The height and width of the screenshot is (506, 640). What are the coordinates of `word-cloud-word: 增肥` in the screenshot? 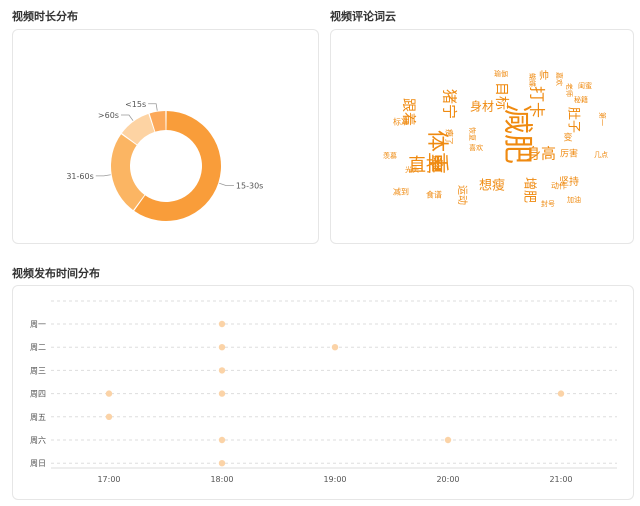 It's located at (529, 190).